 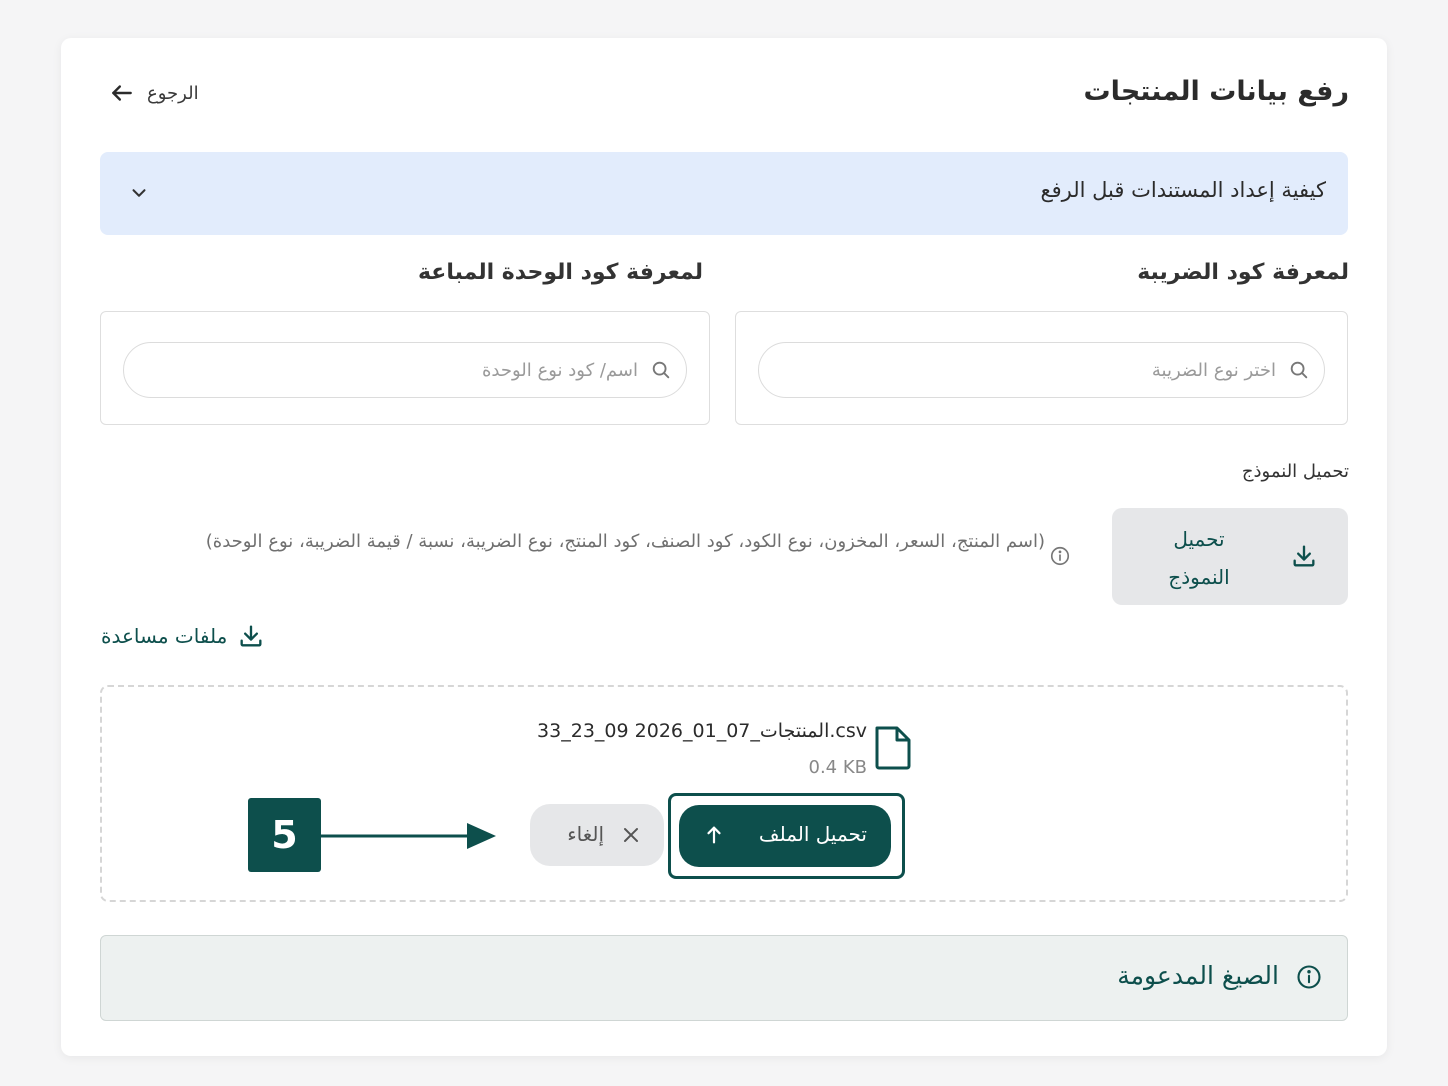 I want to click on tax-type-search-input, so click(x=1027, y=370).